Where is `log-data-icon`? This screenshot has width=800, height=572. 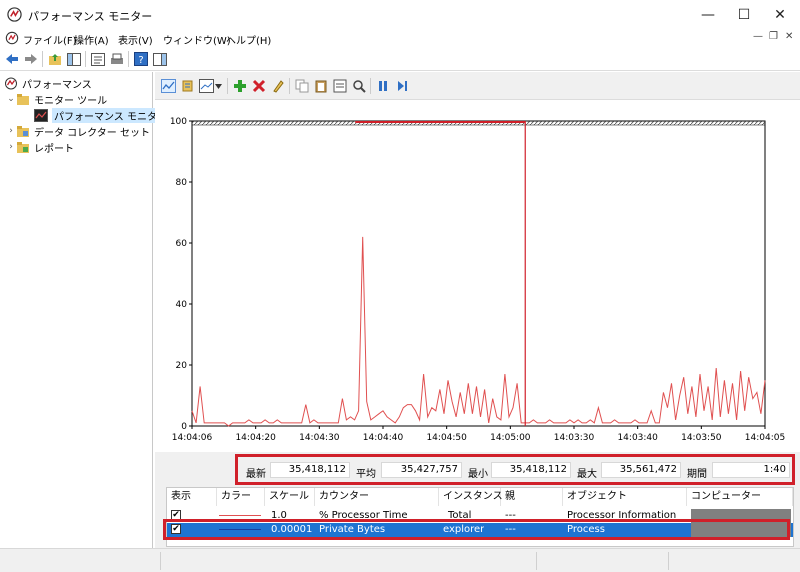
log-data-icon is located at coordinates (187, 86).